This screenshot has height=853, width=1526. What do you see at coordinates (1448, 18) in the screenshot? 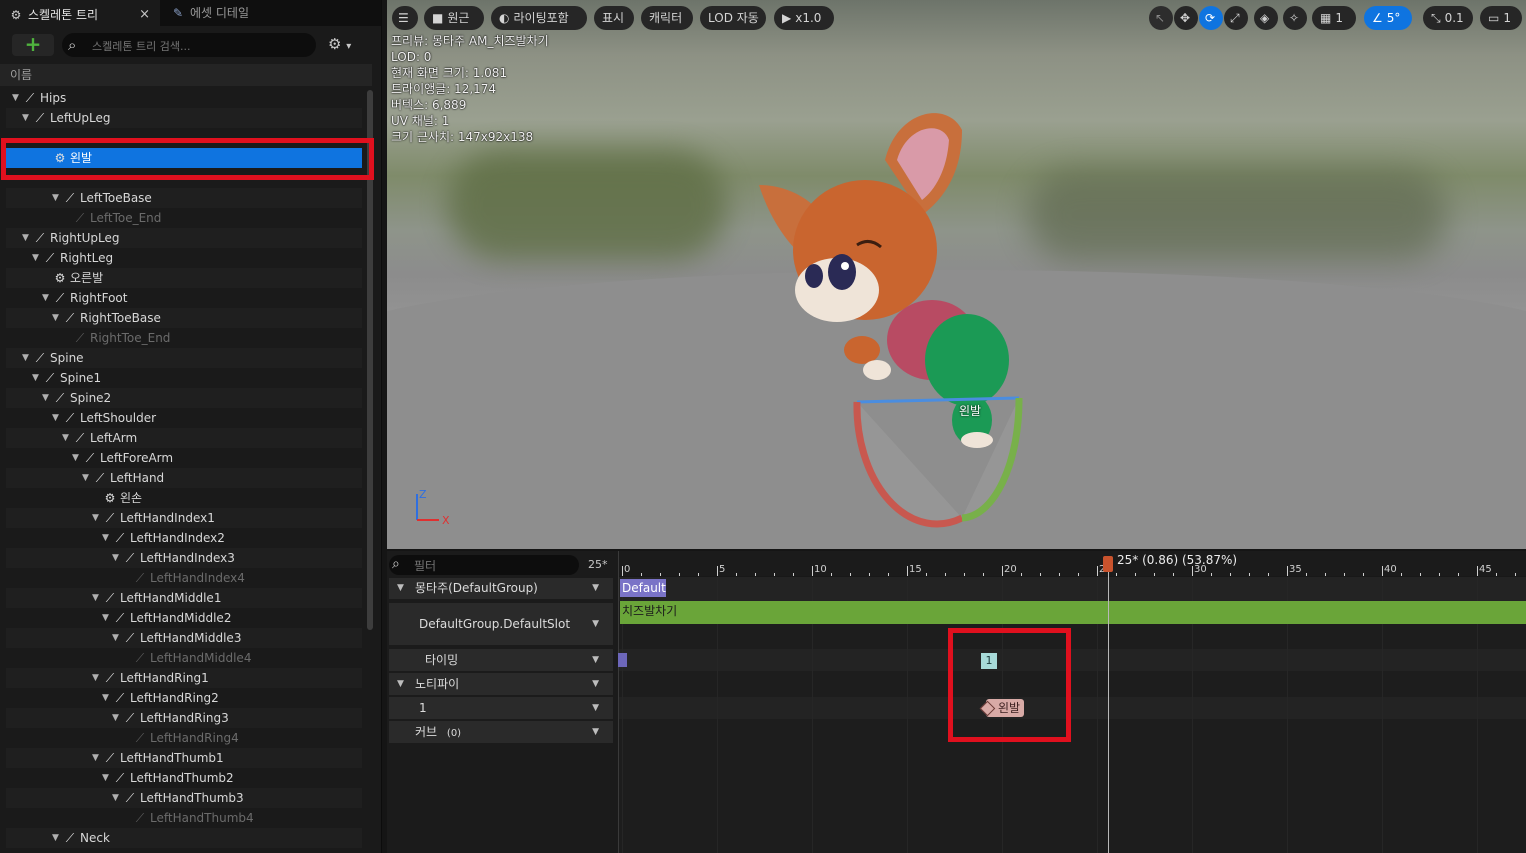
I see `scale-snap-button: ⤡ 0.1` at bounding box center [1448, 18].